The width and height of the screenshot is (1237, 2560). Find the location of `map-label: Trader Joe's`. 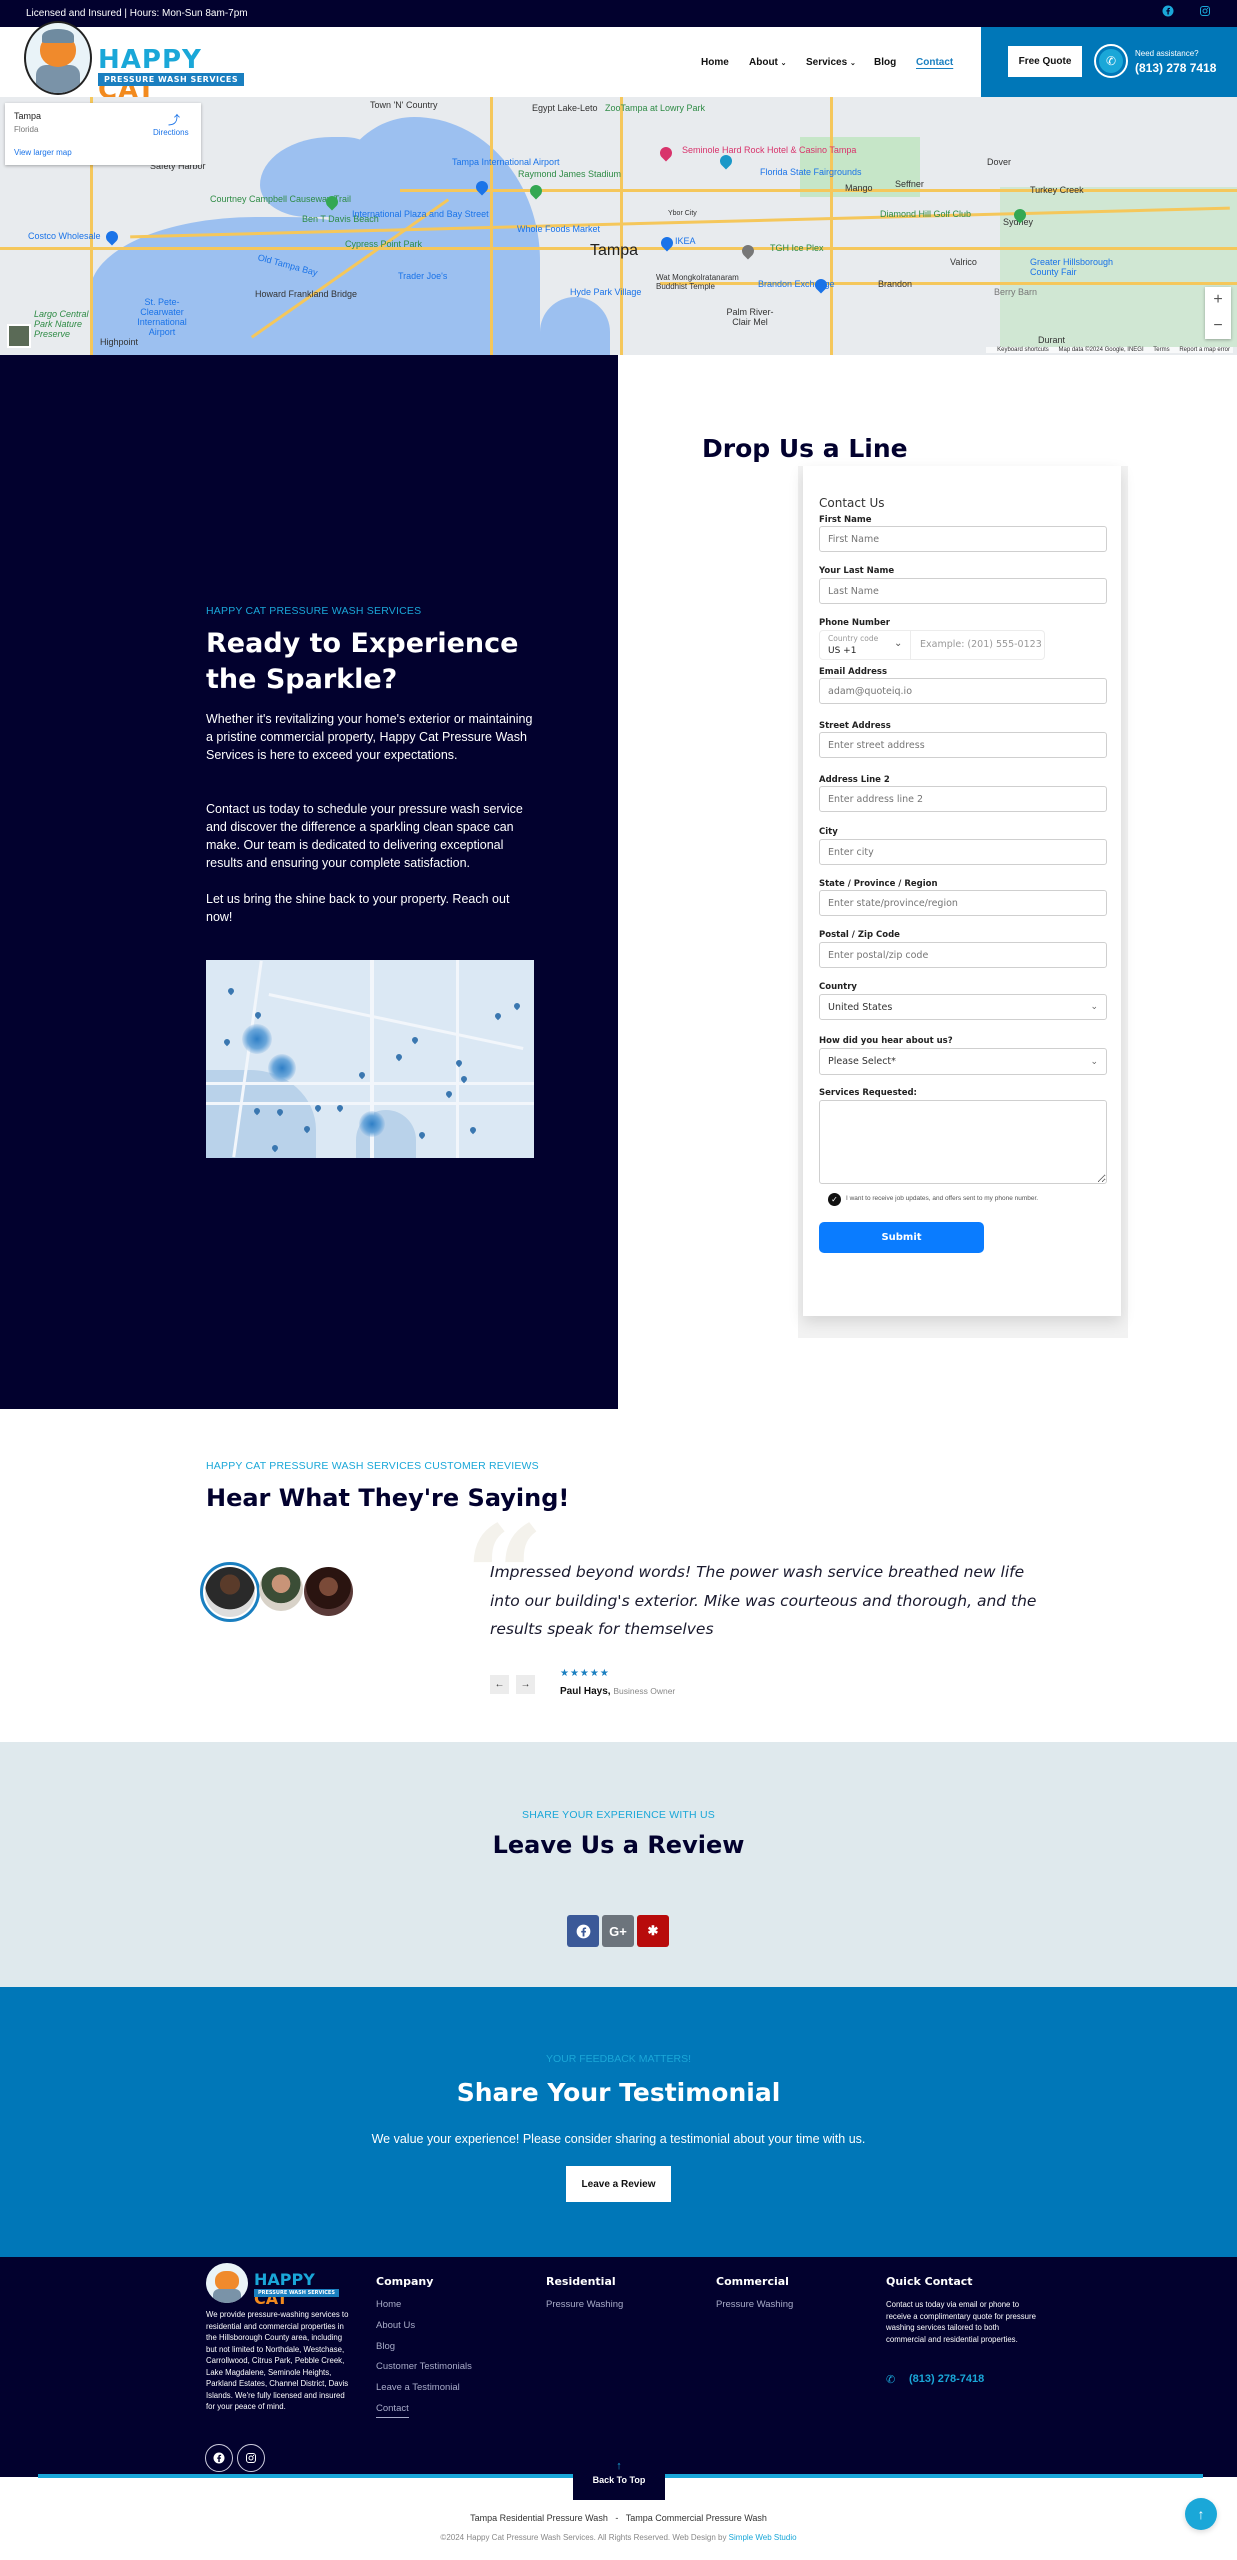

map-label: Trader Joe's is located at coordinates (423, 276).